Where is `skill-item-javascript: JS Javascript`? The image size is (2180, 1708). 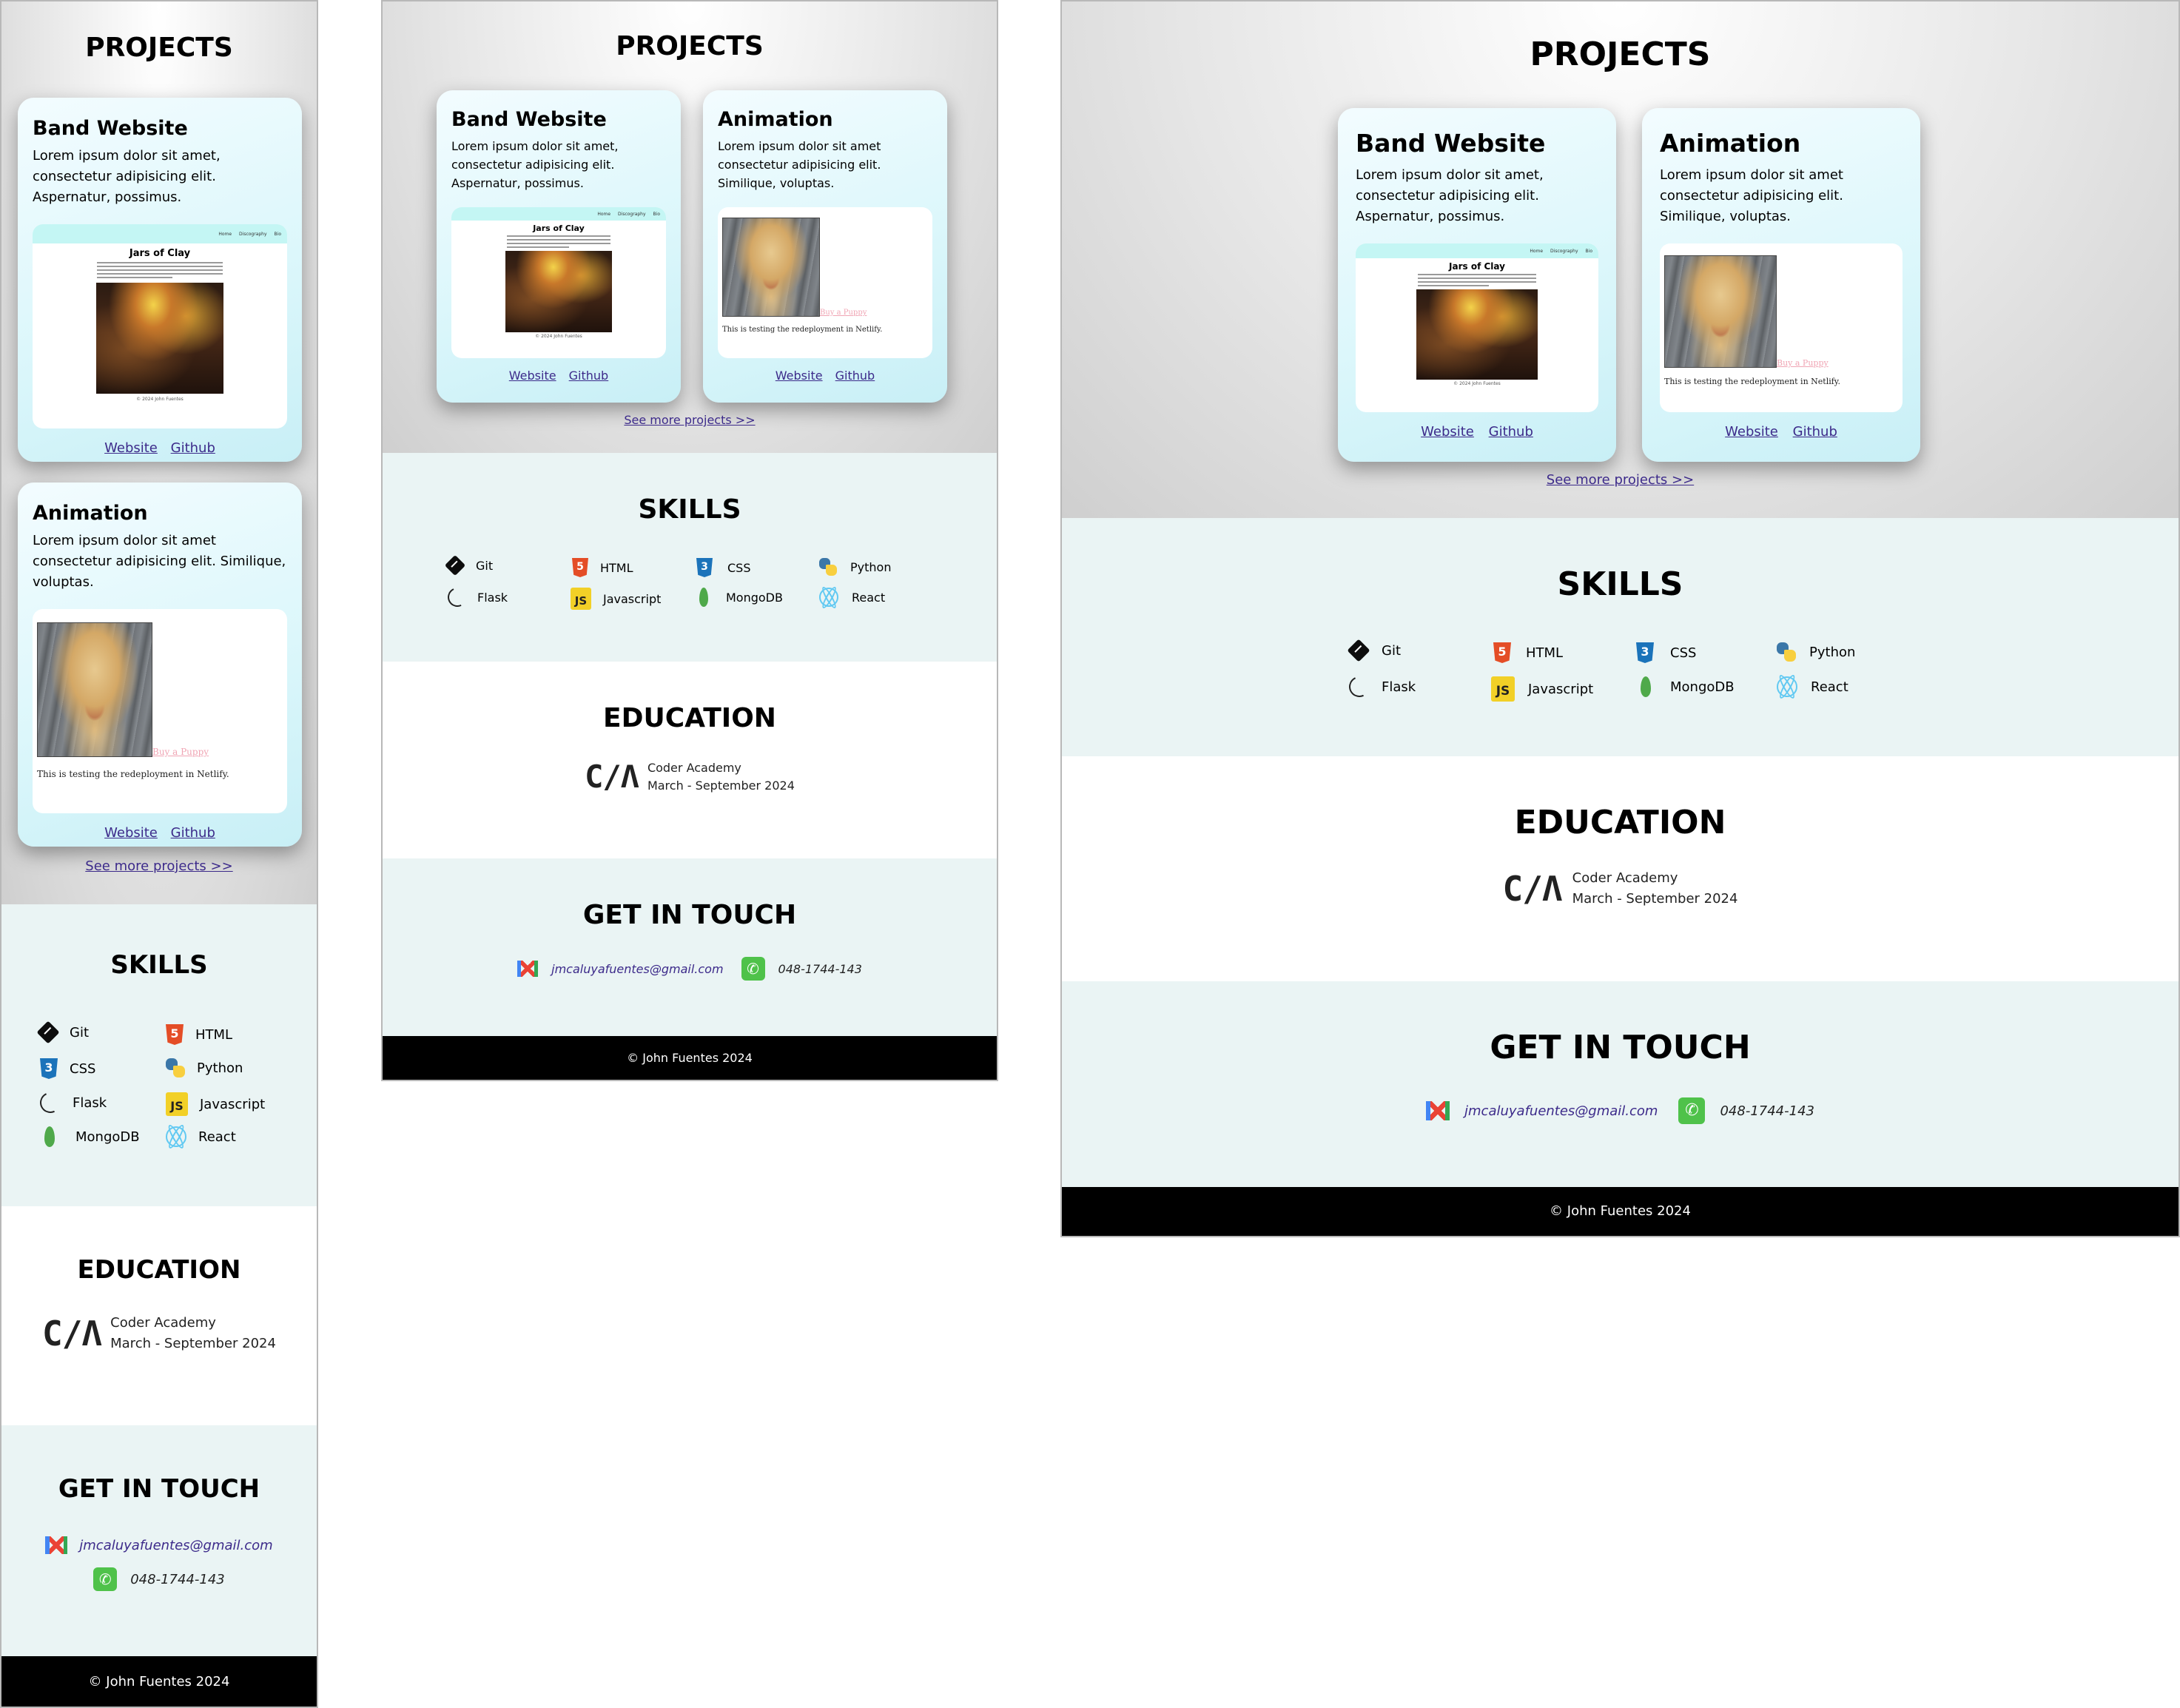
skill-item-javascript: JS Javascript is located at coordinates (616, 599).